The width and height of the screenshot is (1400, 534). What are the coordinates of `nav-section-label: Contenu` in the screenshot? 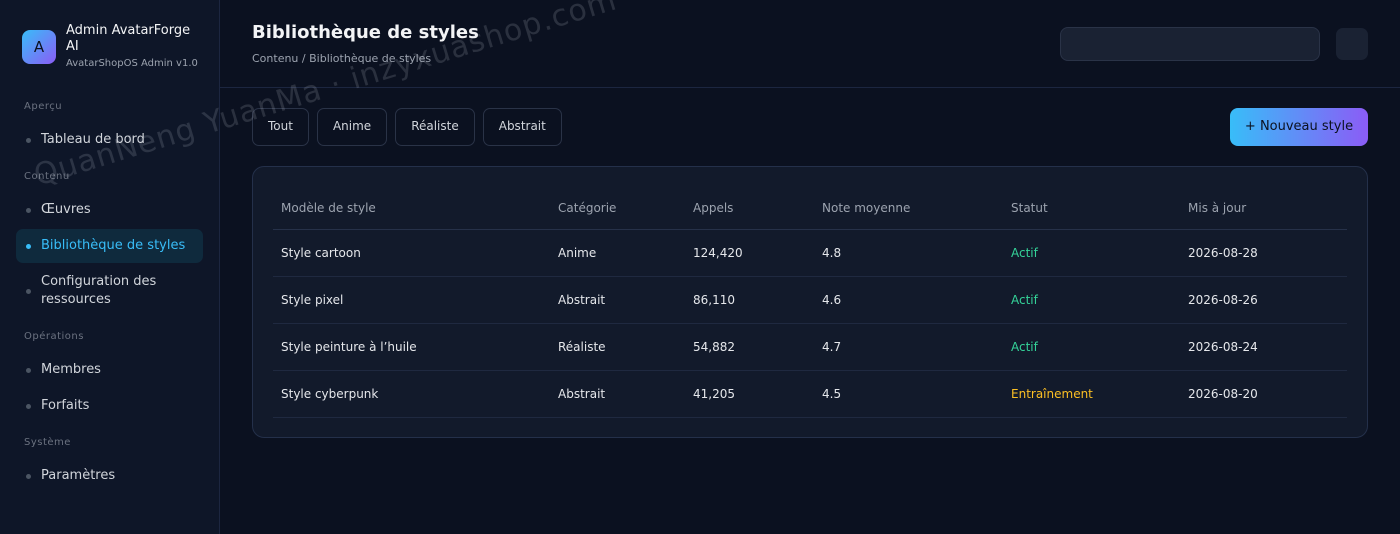 It's located at (47, 176).